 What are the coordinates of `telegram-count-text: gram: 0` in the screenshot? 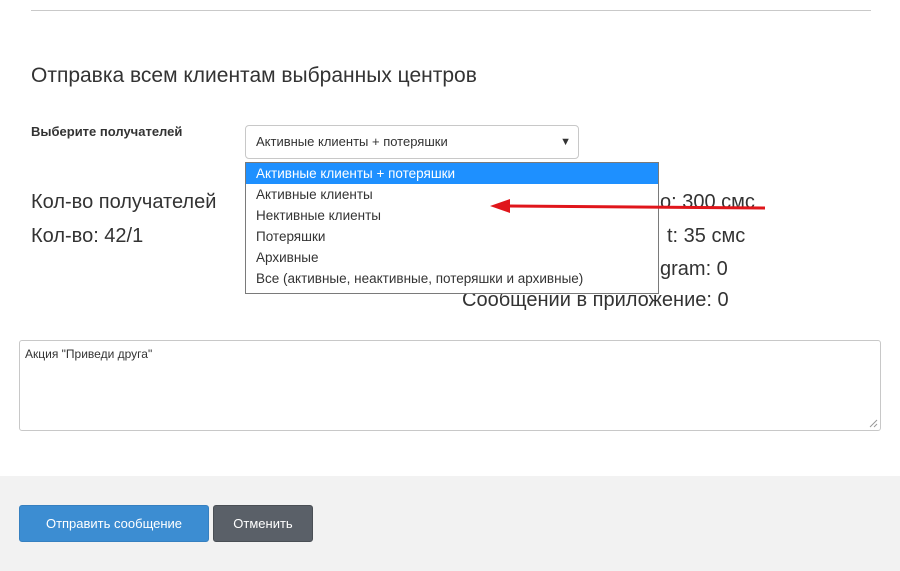 It's located at (694, 269).